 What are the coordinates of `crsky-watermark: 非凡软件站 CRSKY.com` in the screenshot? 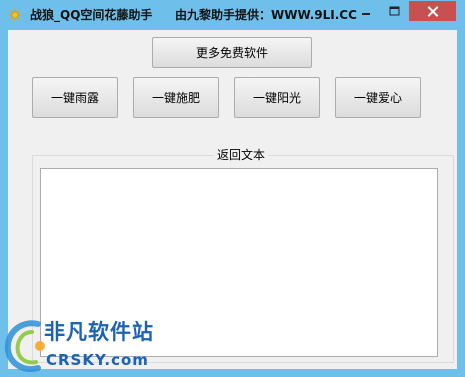 It's located at (95, 345).